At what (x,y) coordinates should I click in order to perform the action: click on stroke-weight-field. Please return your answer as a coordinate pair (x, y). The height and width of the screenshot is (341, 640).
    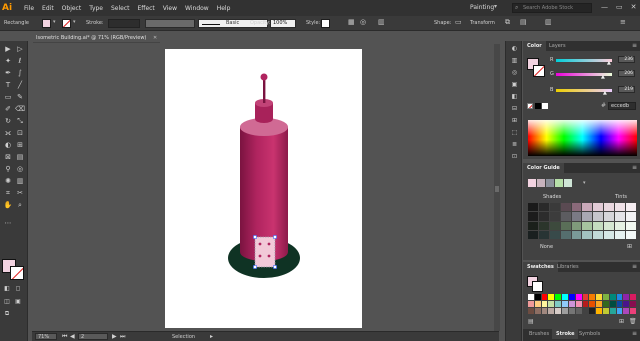
    Looking at the image, I should click on (124, 23).